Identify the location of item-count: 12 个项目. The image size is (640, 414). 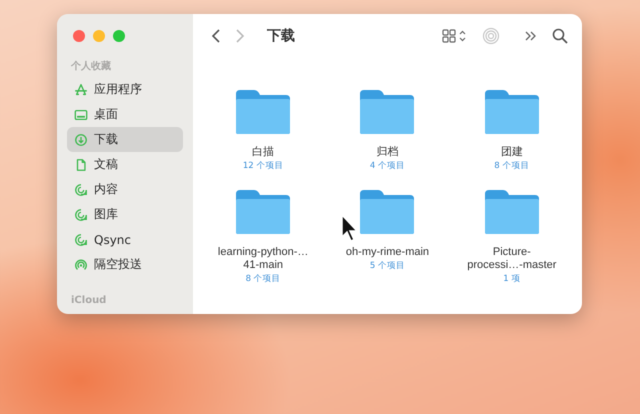
(263, 166).